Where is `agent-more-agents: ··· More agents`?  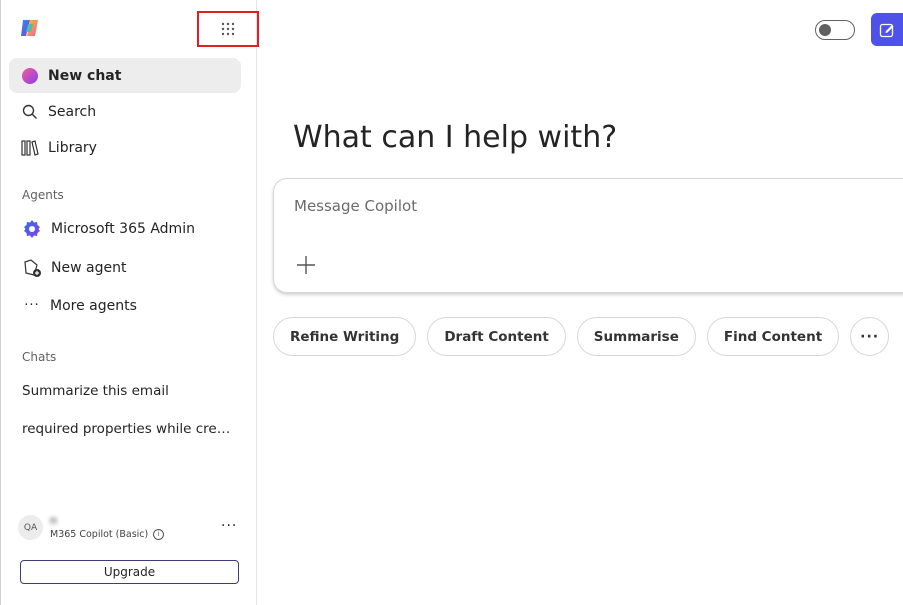 agent-more-agents: ··· More agents is located at coordinates (125, 305).